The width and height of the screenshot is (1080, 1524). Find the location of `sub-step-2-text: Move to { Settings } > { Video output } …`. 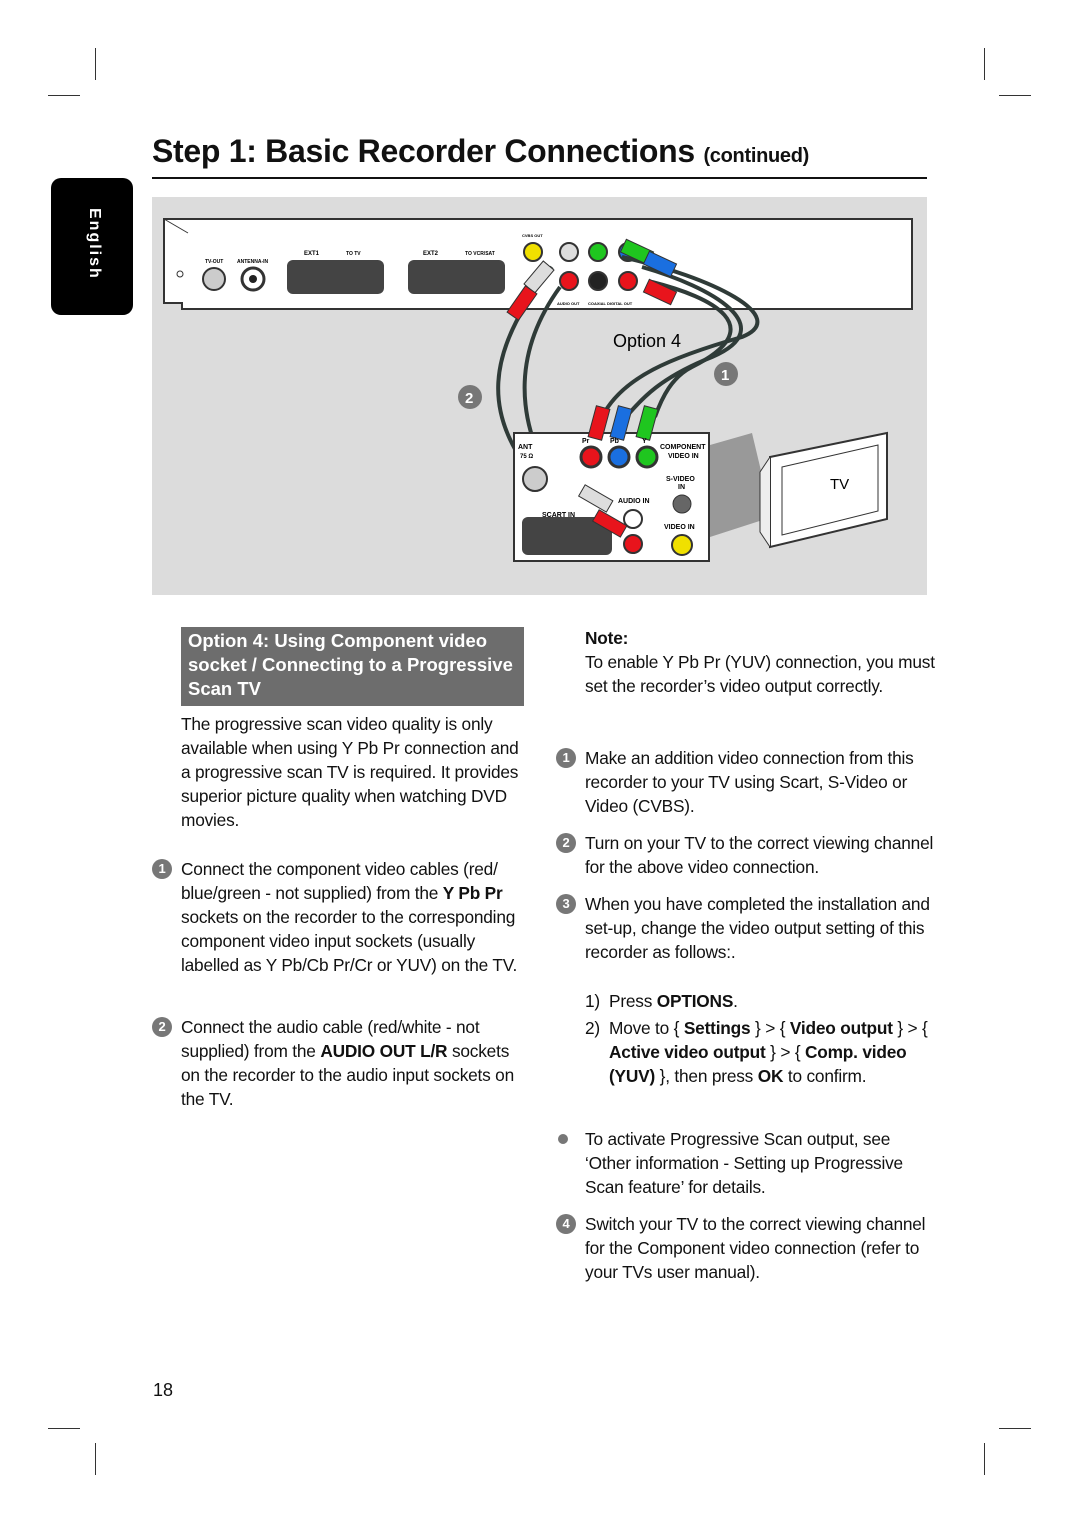

sub-step-2-text: Move to { Settings } > { Video output } … is located at coordinates (770, 1052).